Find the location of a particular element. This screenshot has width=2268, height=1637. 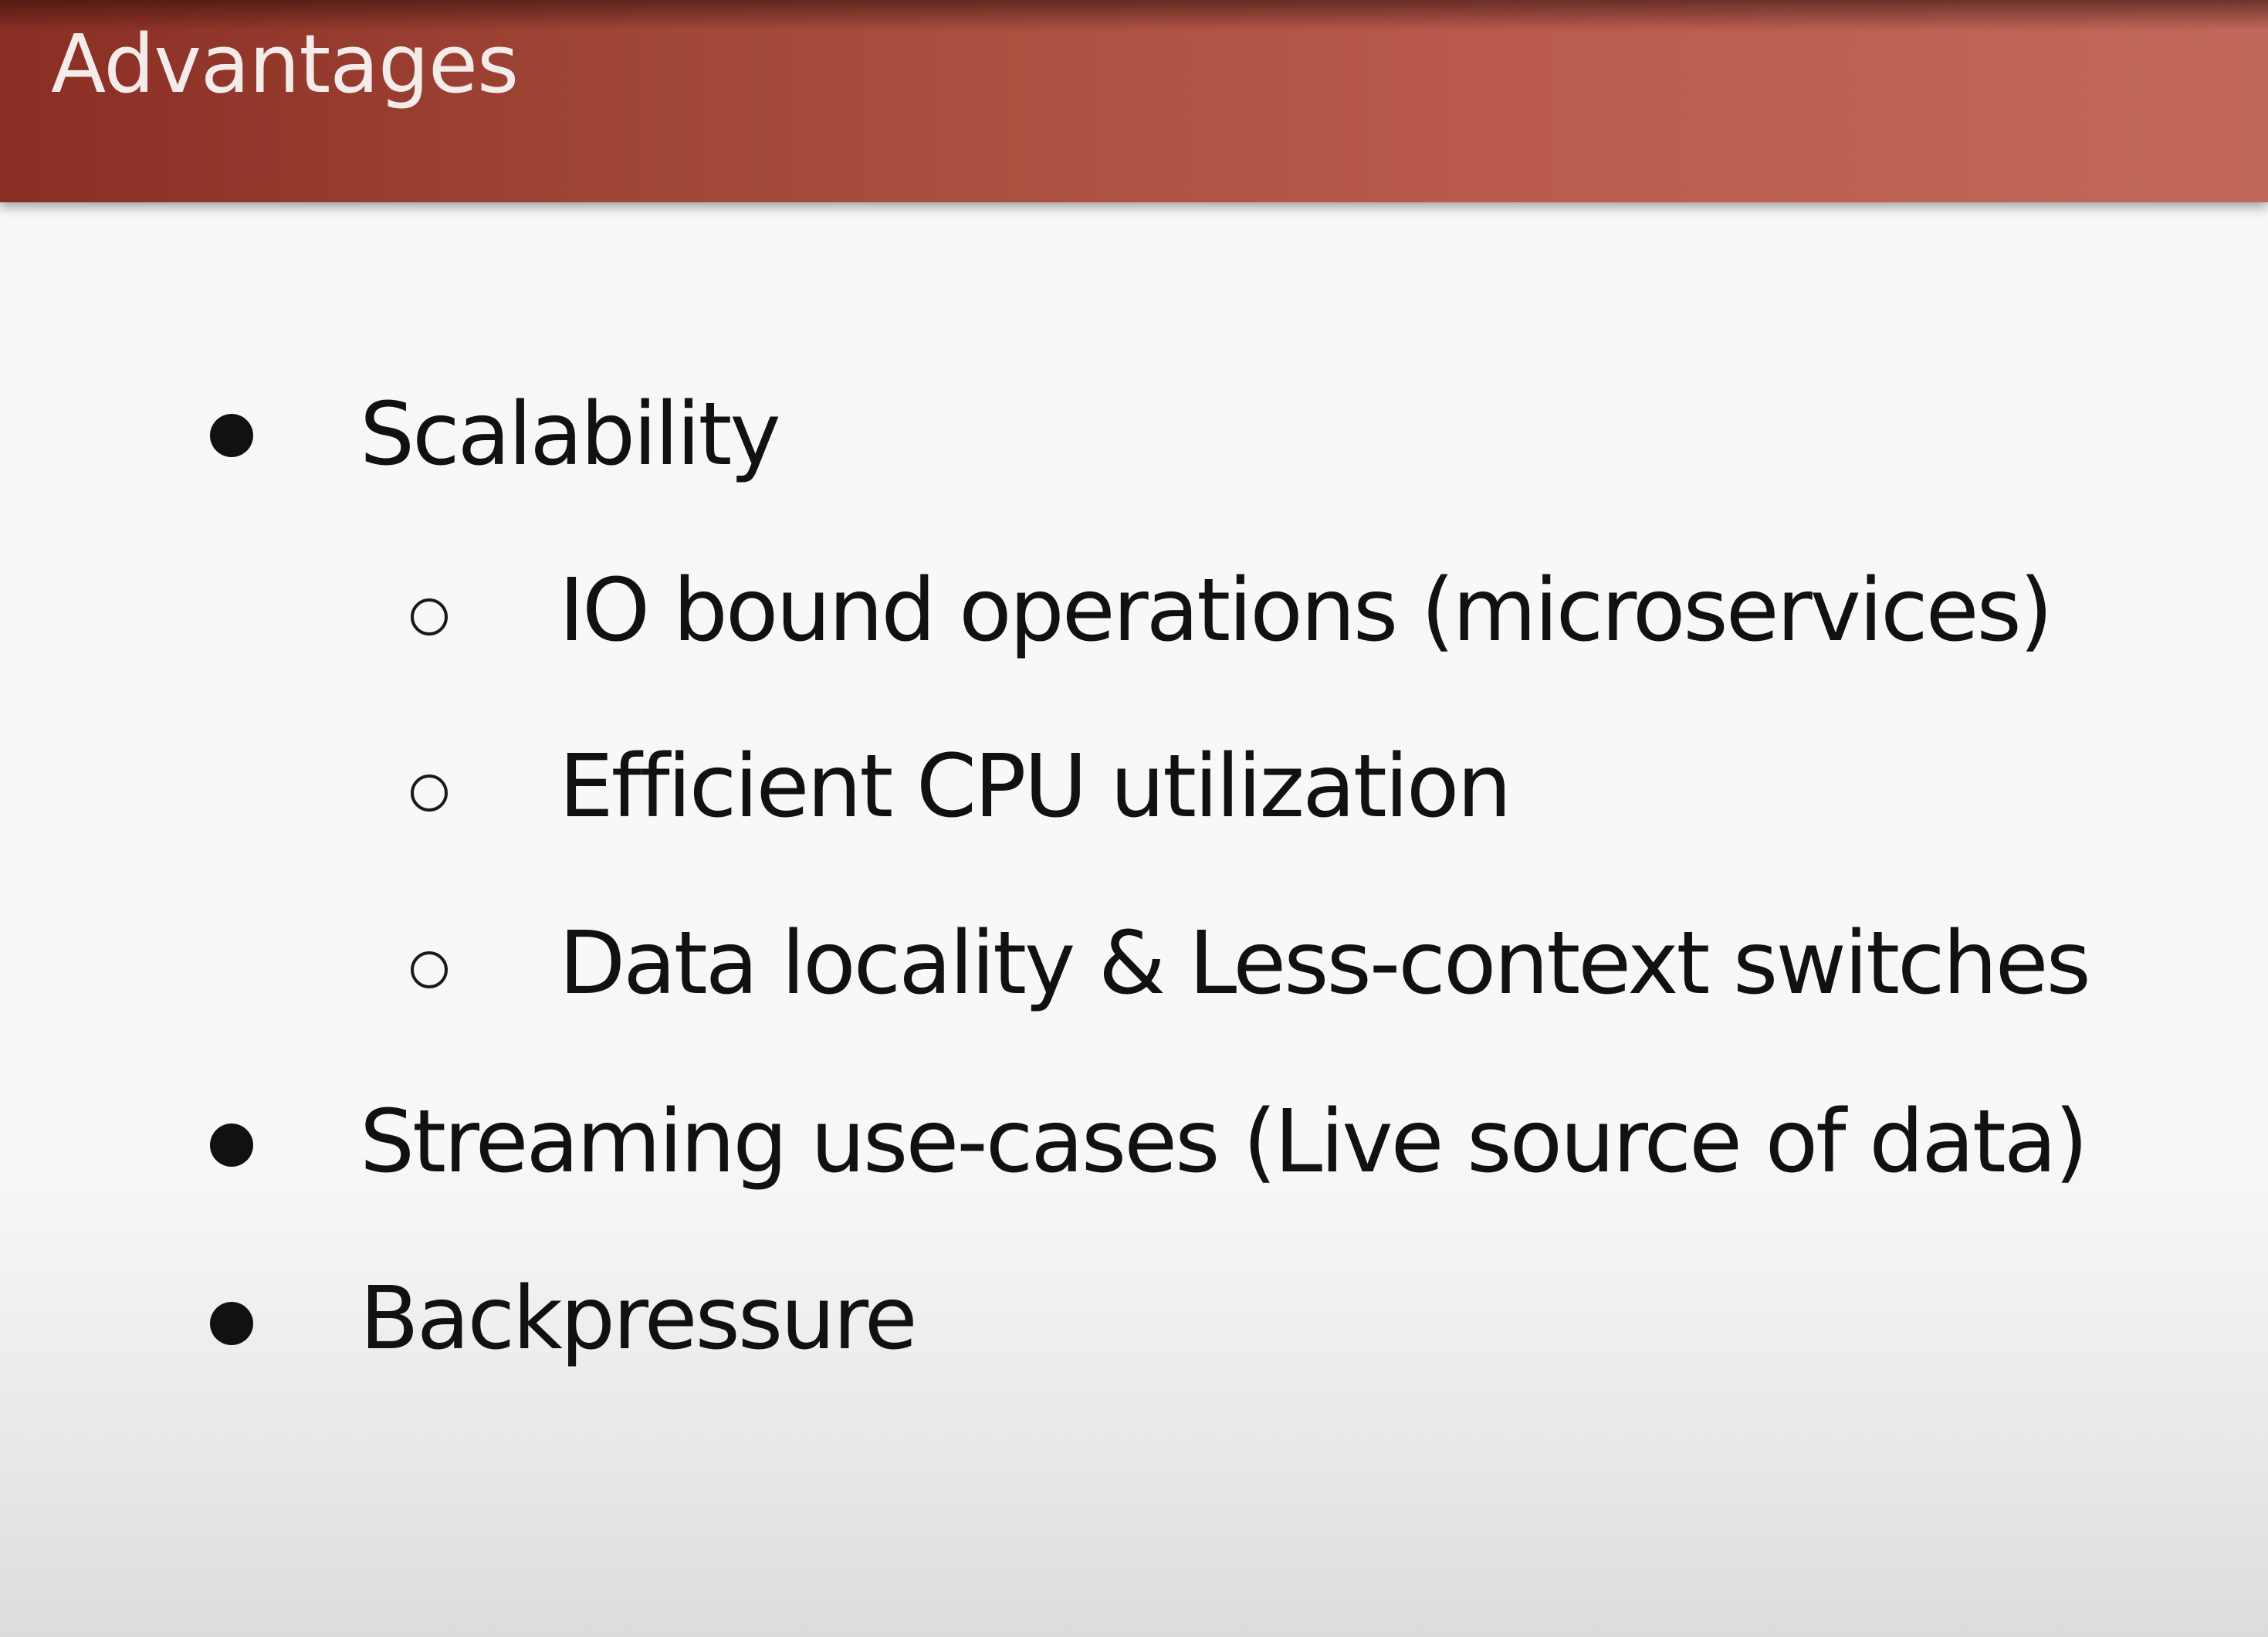

slide-header-bar: Advantages is located at coordinates (1134, 101).